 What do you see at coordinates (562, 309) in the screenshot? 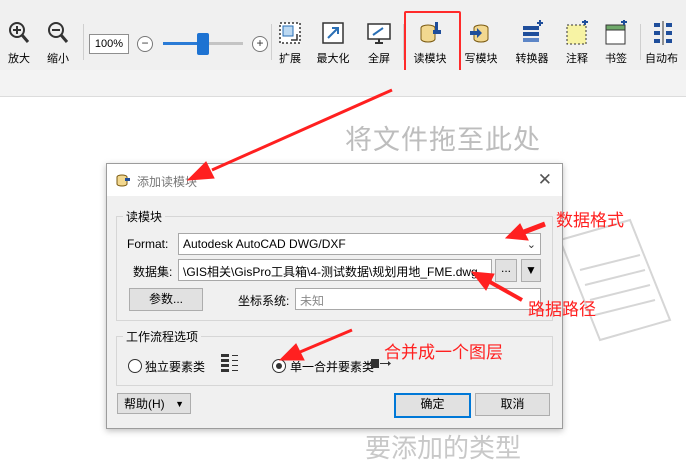
I see `path-annotation: 路据路径` at bounding box center [562, 309].